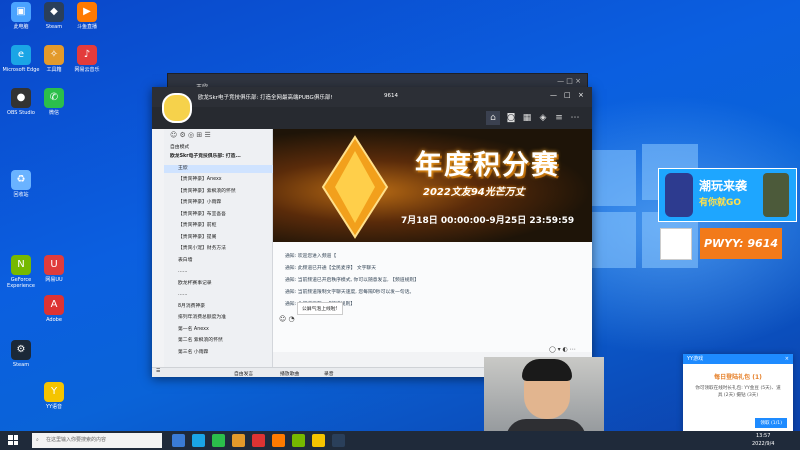 The width and height of the screenshot is (800, 450). Describe the element at coordinates (179, 146) in the screenshot. I see `sidebar-mode: 自由模式` at that location.